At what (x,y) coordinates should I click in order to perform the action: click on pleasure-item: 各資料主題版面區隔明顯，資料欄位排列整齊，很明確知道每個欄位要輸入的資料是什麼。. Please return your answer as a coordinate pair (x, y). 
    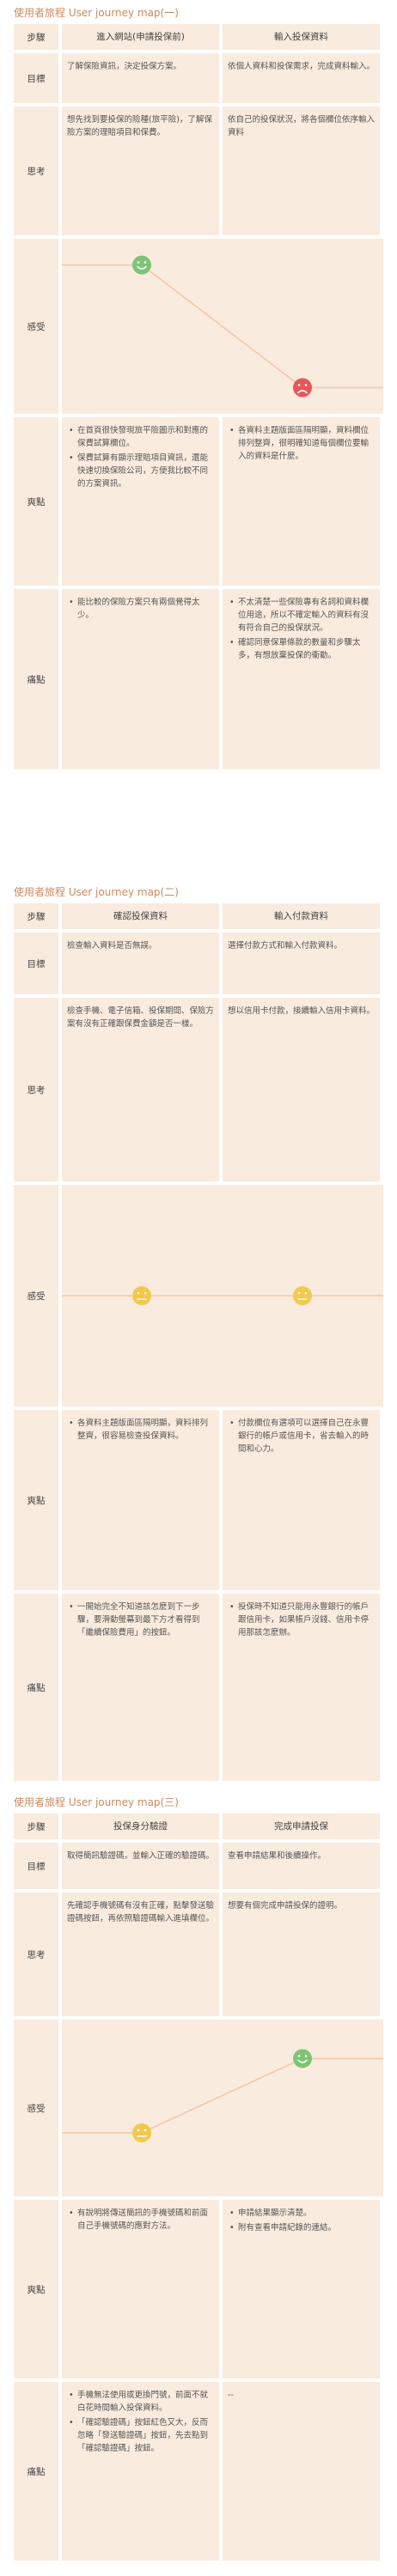
    Looking at the image, I should click on (301, 444).